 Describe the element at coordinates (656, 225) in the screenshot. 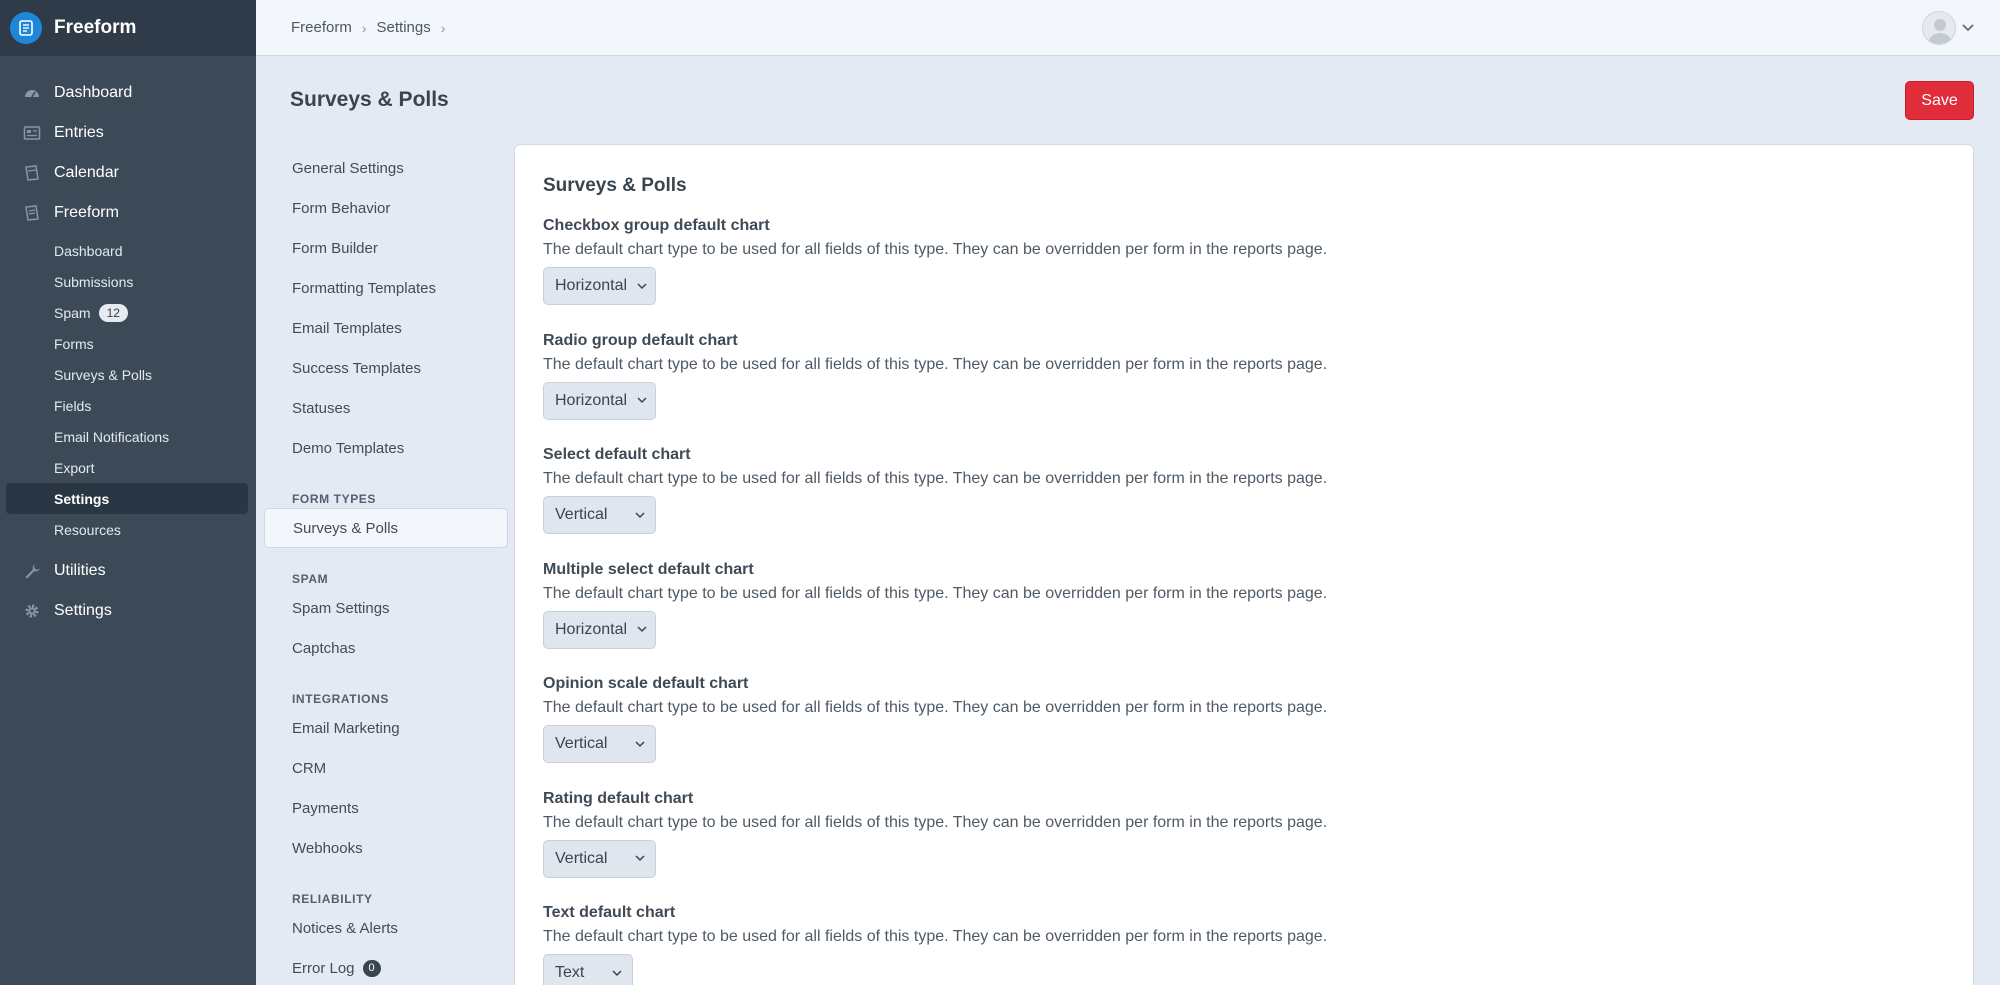

I see `field-label: Checkbox group default chart` at that location.